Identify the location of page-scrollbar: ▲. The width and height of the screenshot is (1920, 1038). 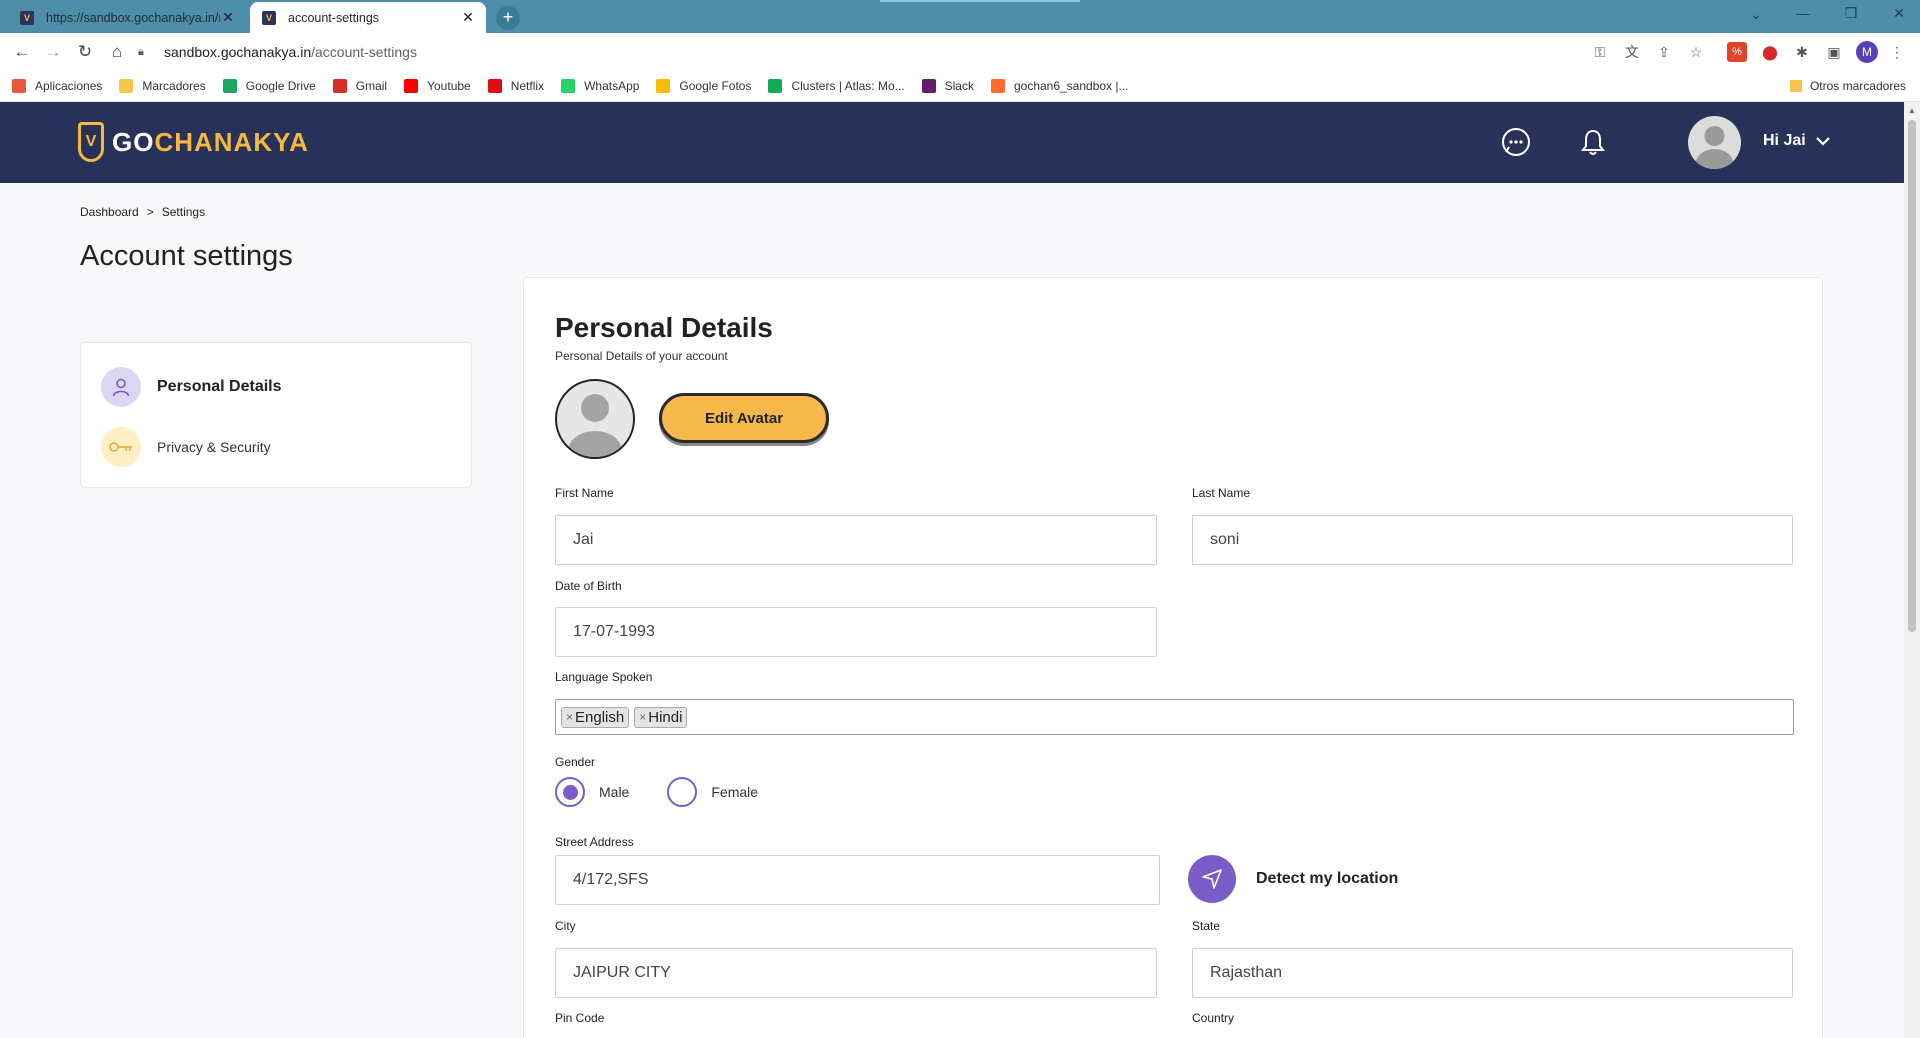
(1912, 570).